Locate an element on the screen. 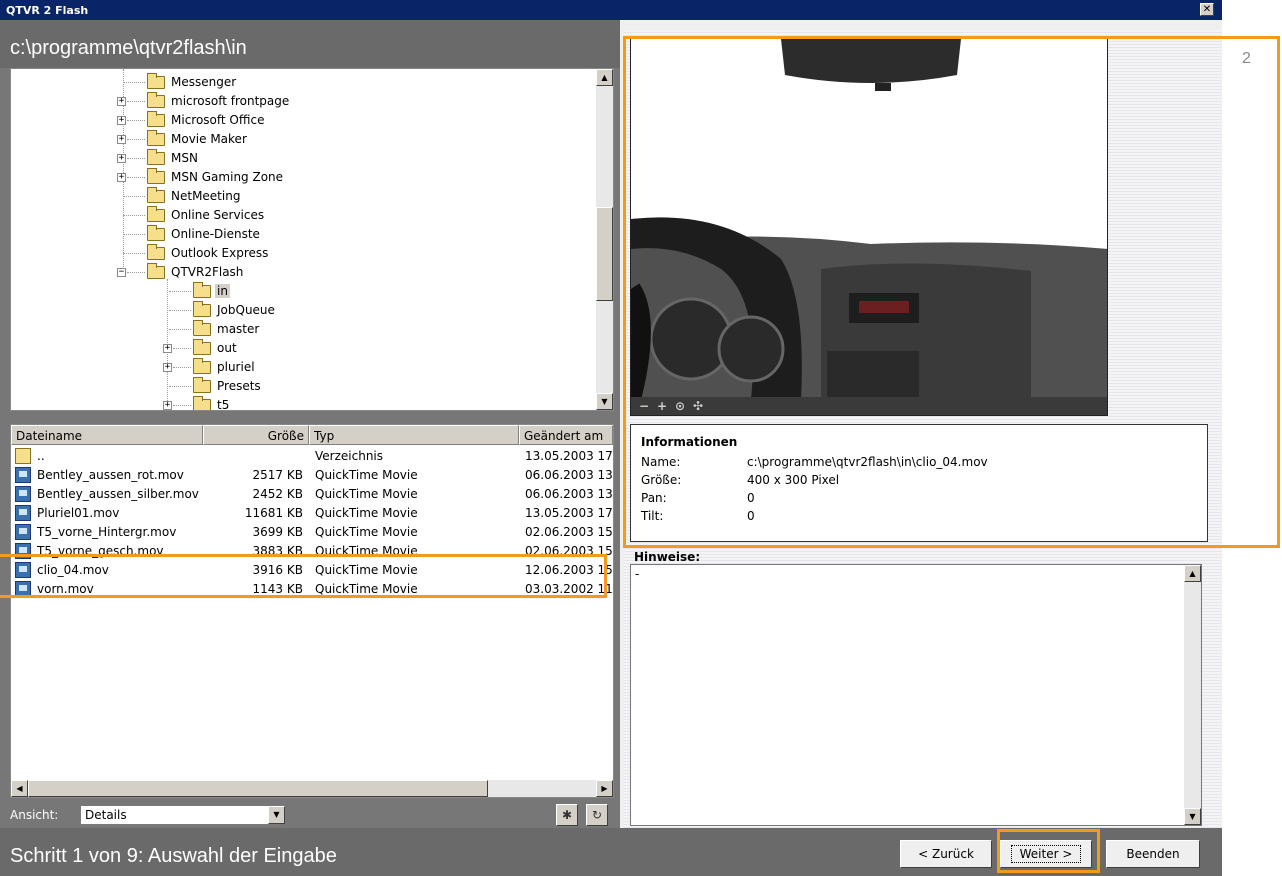  window-title: QTVR 2 Flash is located at coordinates (47, 10).